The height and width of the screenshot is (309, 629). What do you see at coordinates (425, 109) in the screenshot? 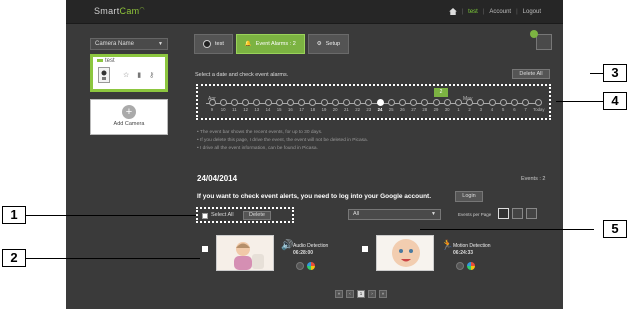
I see `day-label: 28` at bounding box center [425, 109].